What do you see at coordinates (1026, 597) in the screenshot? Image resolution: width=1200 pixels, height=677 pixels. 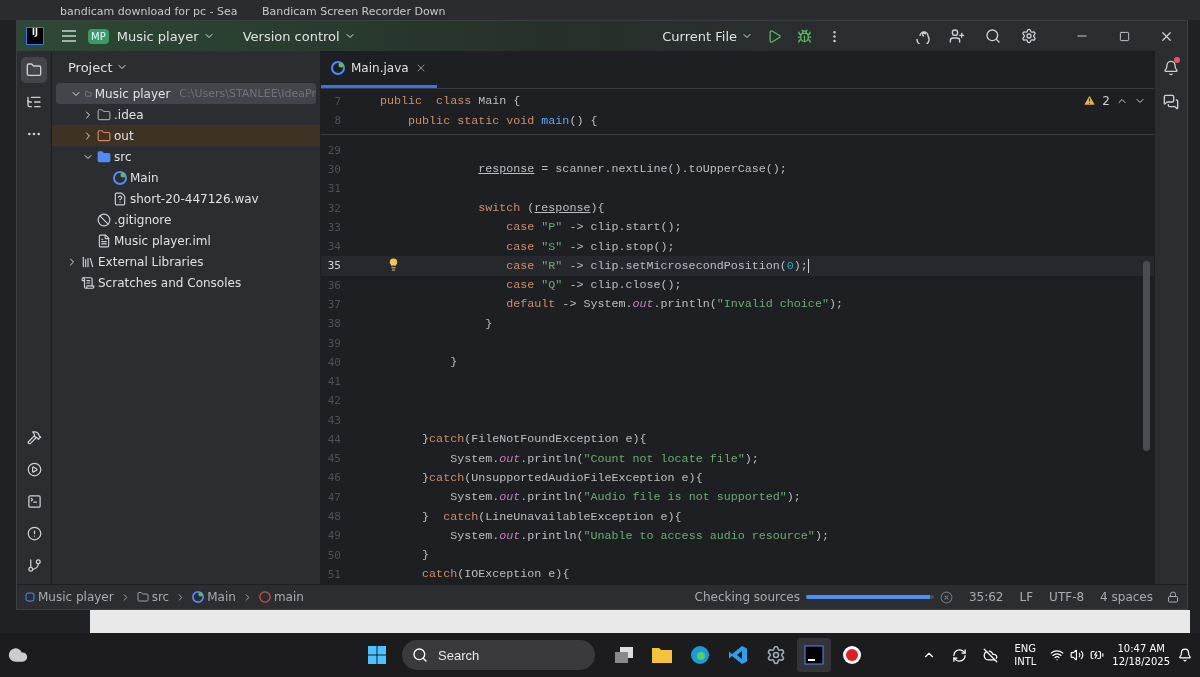 I see `line-ending: LF` at bounding box center [1026, 597].